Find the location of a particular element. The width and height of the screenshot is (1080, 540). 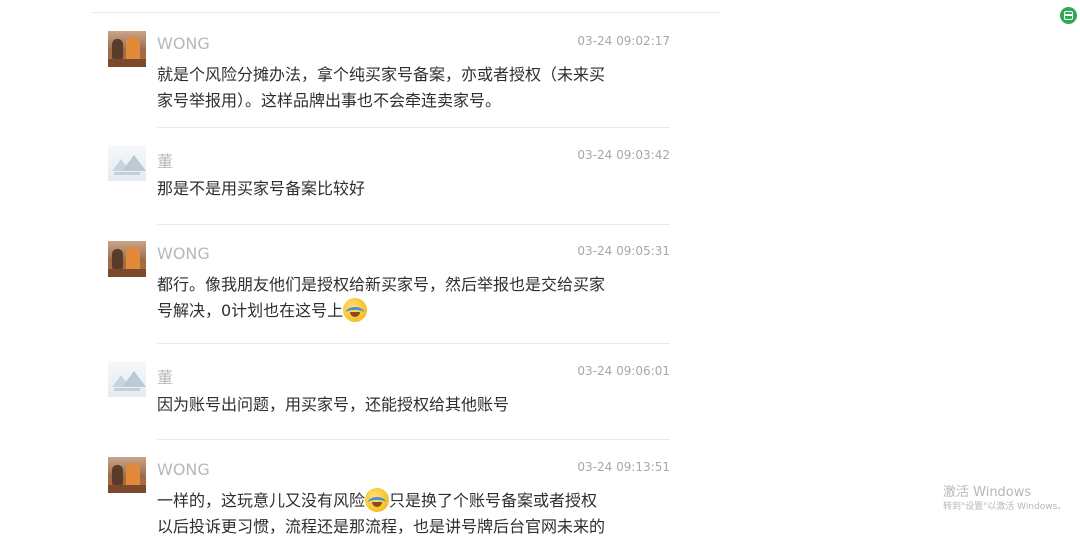

message-line: 一样的，这玩意儿又没有风险 只是换了个账号备案或者授权 is located at coordinates (407, 501).